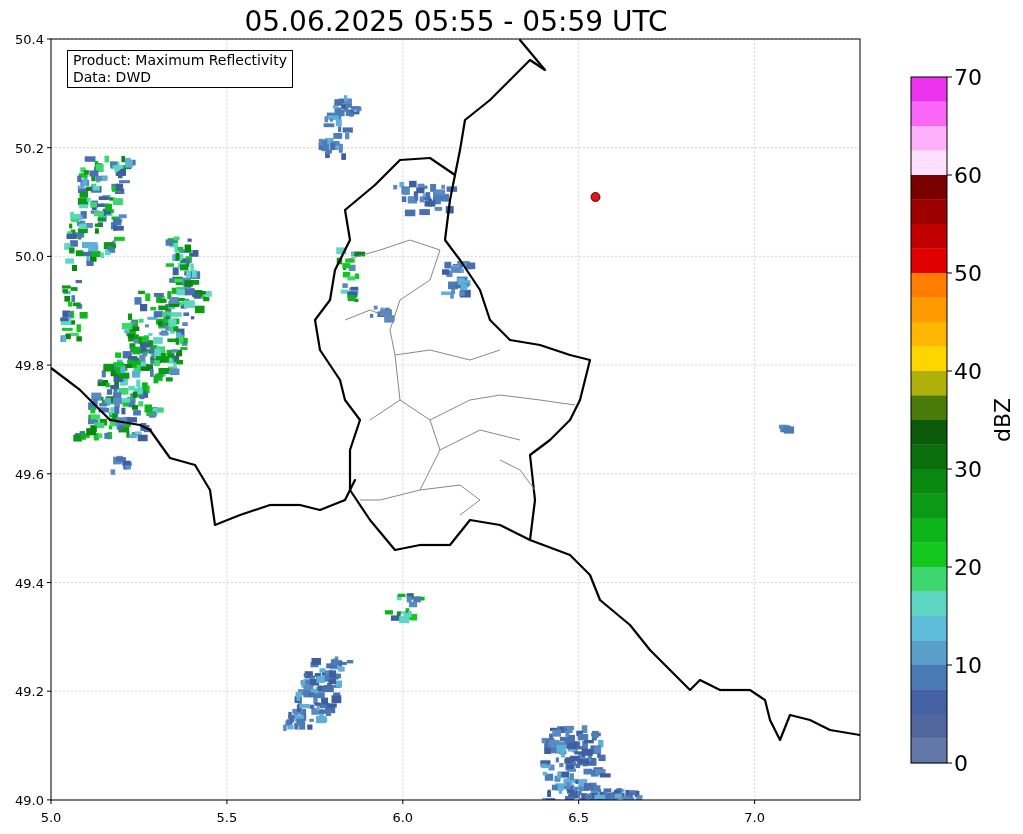 This screenshot has height=834, width=1023. What do you see at coordinates (29, 257) in the screenshot?
I see `y-tick-label: 50.0` at bounding box center [29, 257].